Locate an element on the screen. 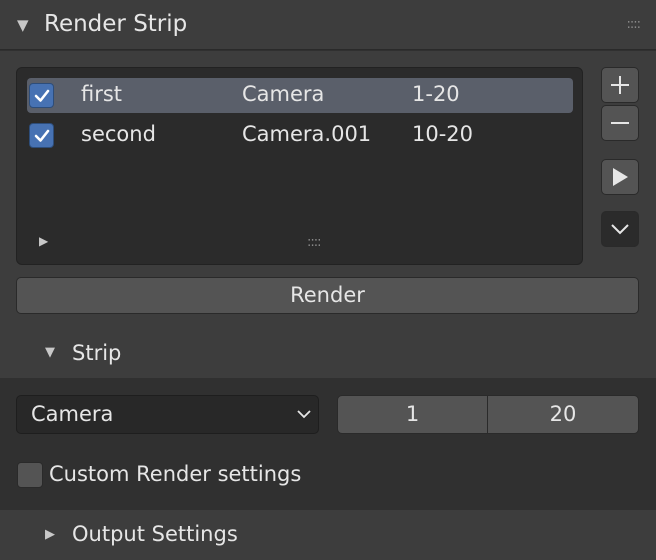 Image resolution: width=656 pixels, height=560 pixels. frame-end-field: 20 is located at coordinates (563, 414).